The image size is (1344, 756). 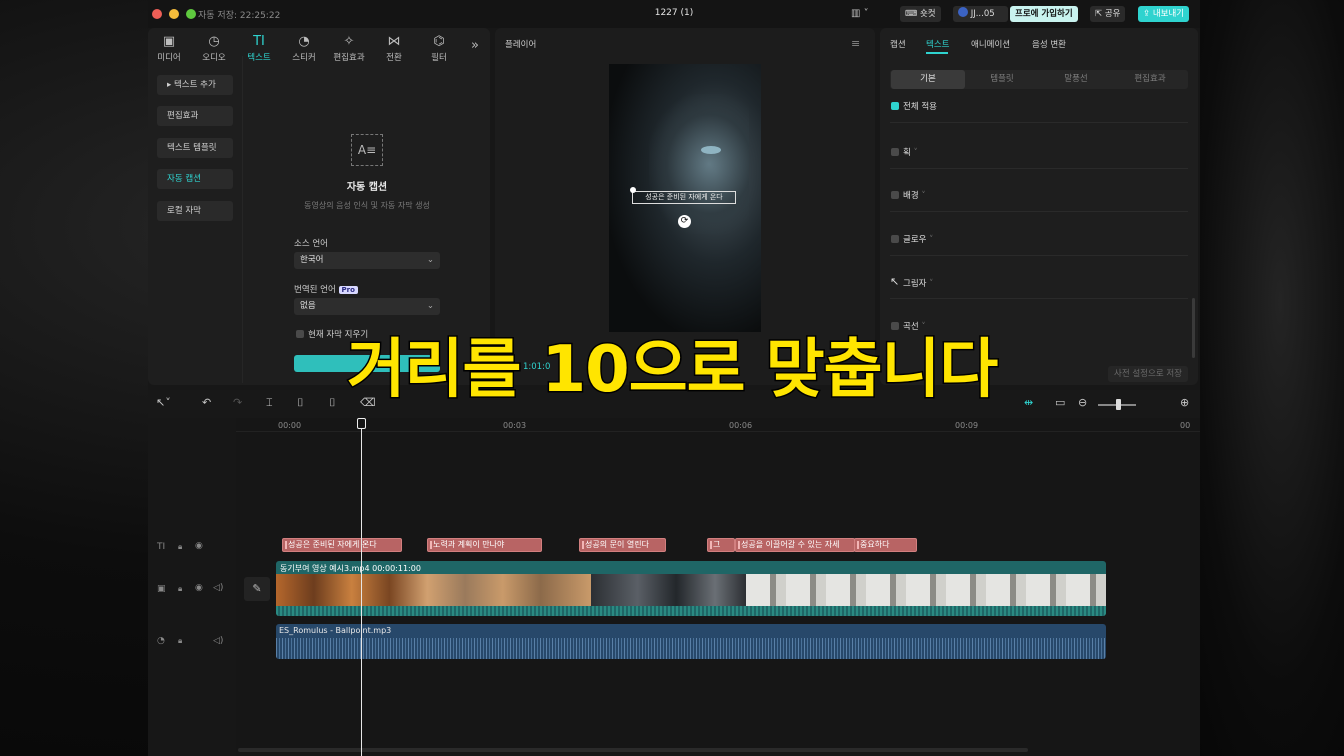 I want to click on more-tabs-icon: », so click(x=475, y=45).